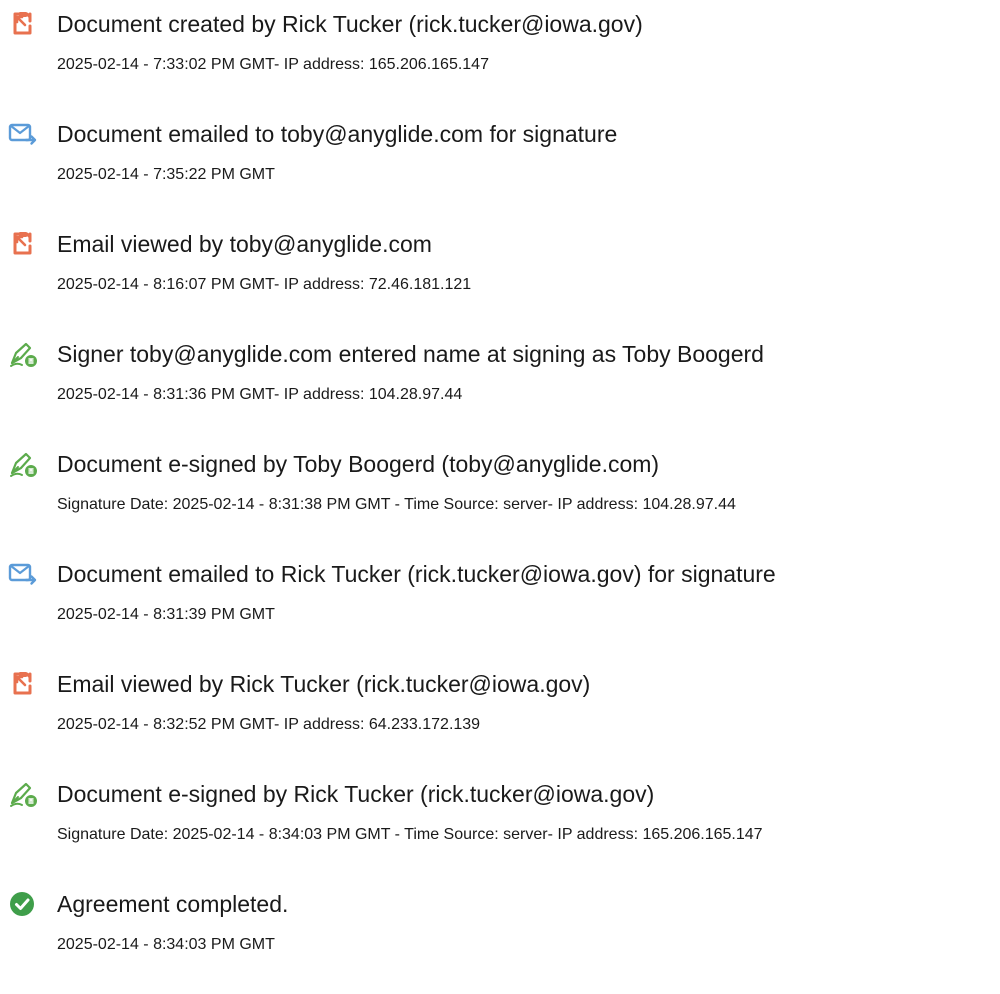 This screenshot has height=994, width=1000. I want to click on check-circle-icon, so click(23, 904).